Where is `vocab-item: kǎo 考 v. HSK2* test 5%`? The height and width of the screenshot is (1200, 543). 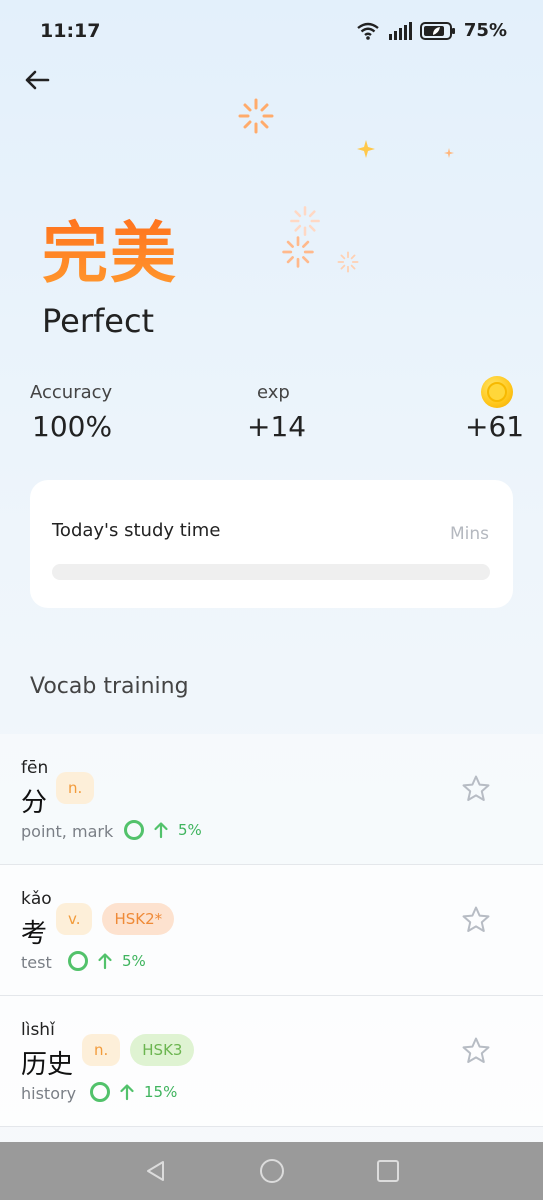 vocab-item: kǎo 考 v. HSK2* test 5% is located at coordinates (271, 930).